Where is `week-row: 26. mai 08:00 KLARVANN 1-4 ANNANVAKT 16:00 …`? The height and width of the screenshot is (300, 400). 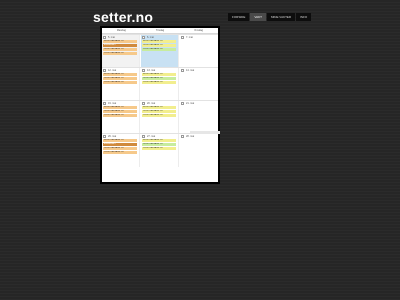
week-row: 26. mai 08:00 KLARVANN 1-4 ANNANVAKT 16:00 … is located at coordinates (160, 150).